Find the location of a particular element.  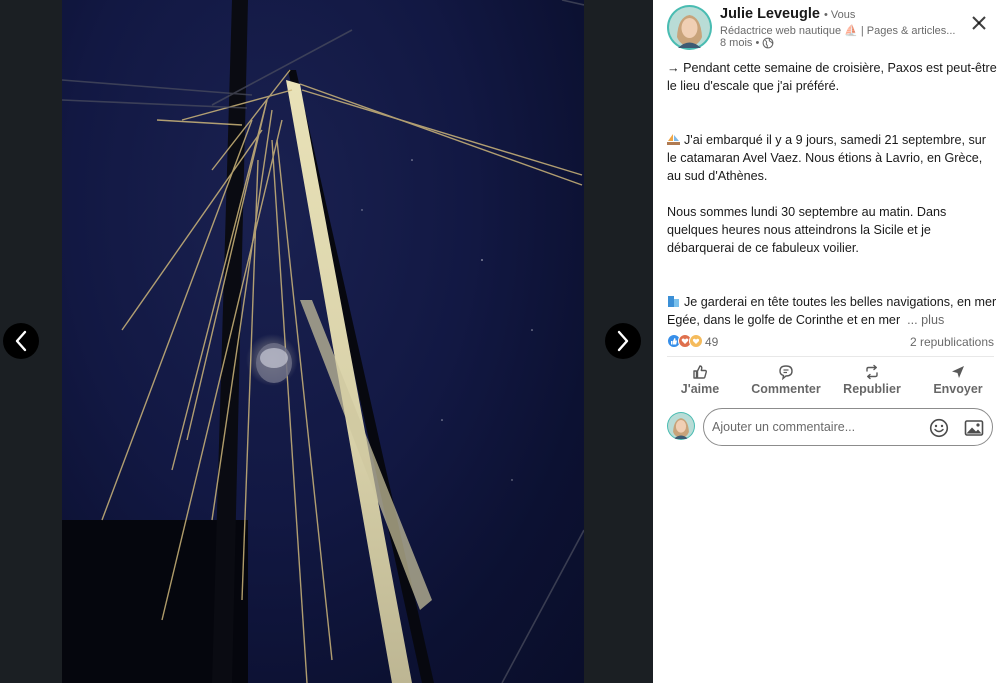

post-meta: 8 mois • is located at coordinates (747, 43).